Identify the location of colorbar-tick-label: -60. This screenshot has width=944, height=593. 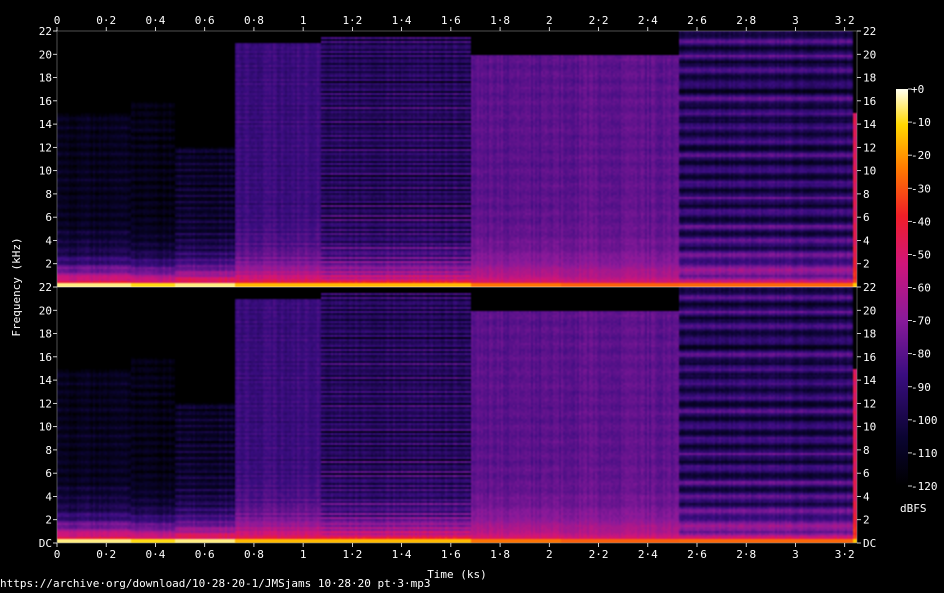
(921, 288).